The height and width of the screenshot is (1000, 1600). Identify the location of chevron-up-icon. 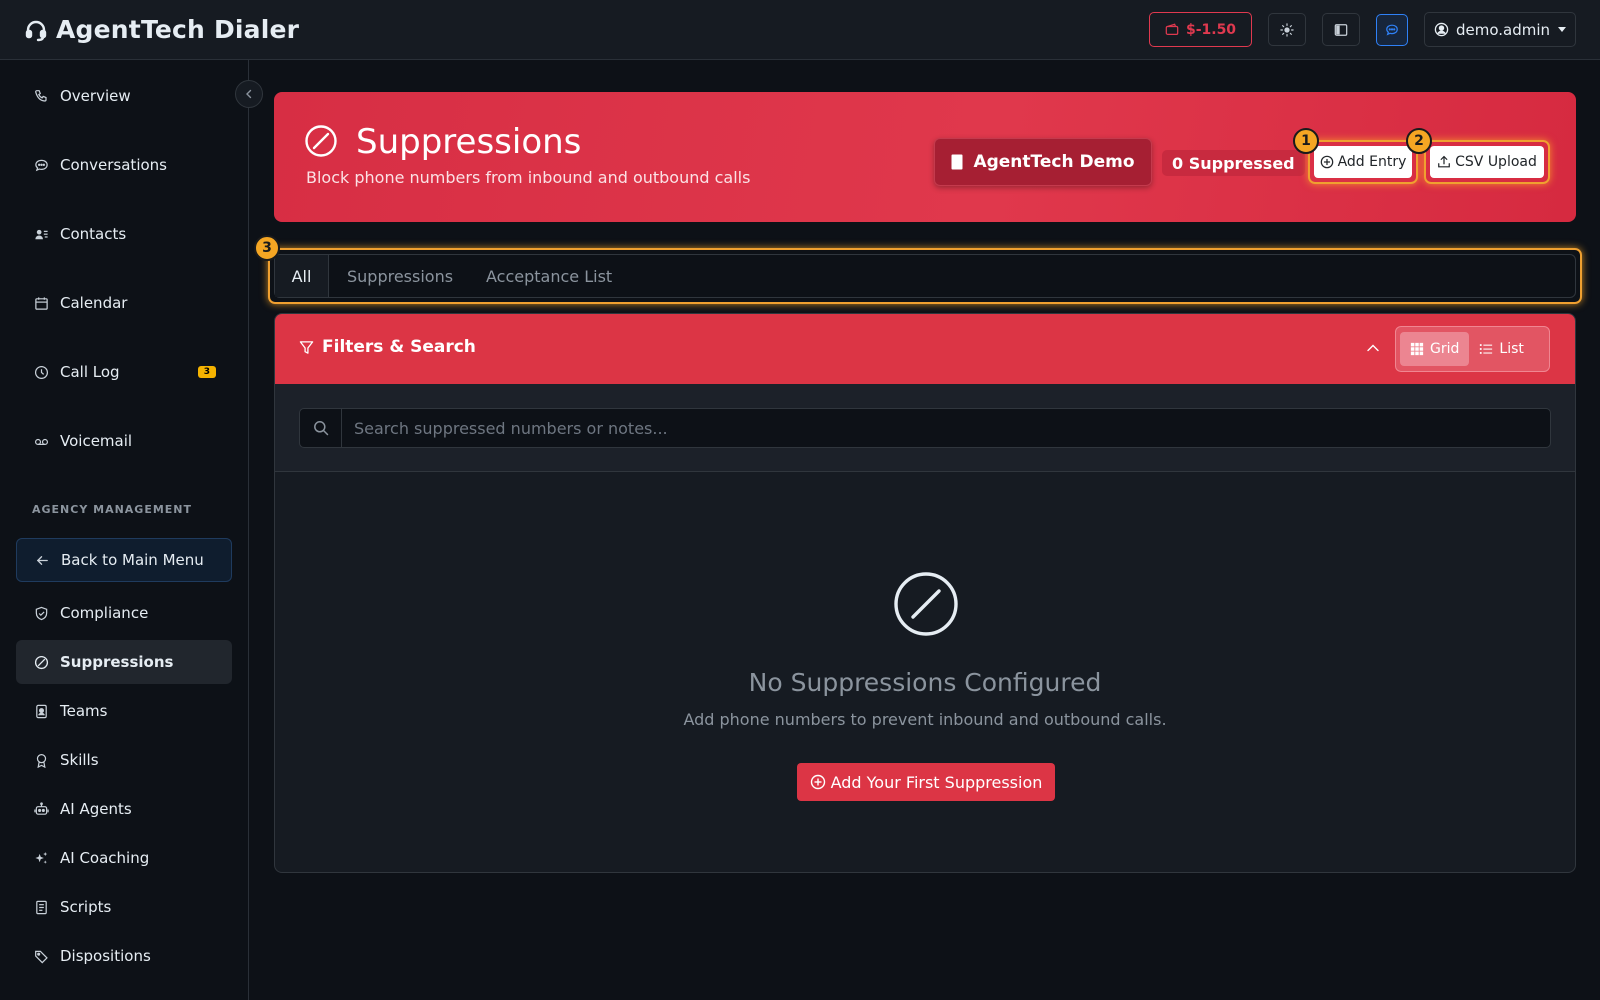
(1373, 348).